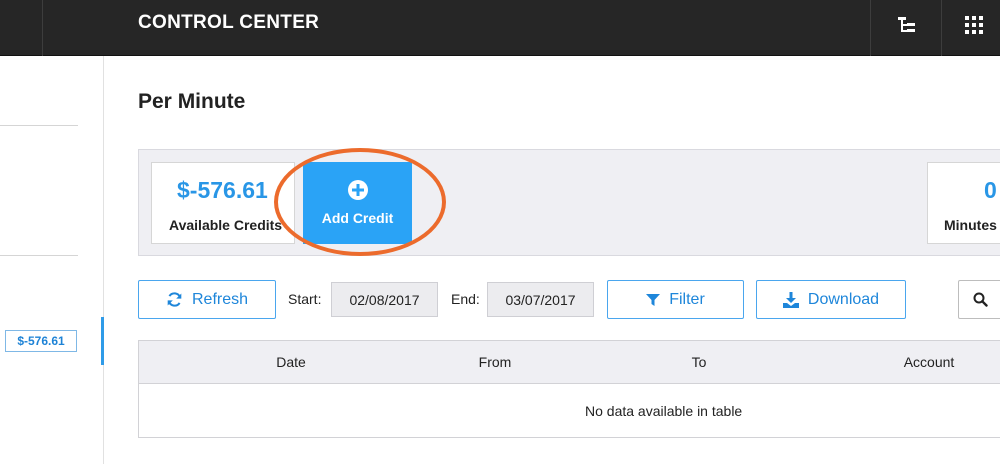 This screenshot has width=1000, height=464. I want to click on refresh-label: Refresh, so click(220, 299).